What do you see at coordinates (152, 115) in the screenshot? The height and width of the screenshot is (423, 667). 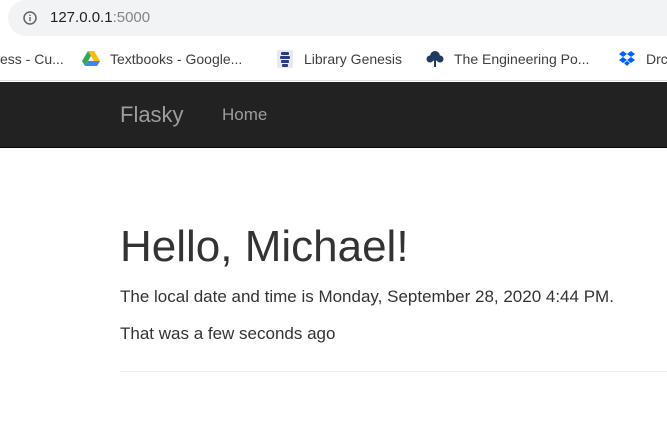 I see `navbar-brand: Flasky` at bounding box center [152, 115].